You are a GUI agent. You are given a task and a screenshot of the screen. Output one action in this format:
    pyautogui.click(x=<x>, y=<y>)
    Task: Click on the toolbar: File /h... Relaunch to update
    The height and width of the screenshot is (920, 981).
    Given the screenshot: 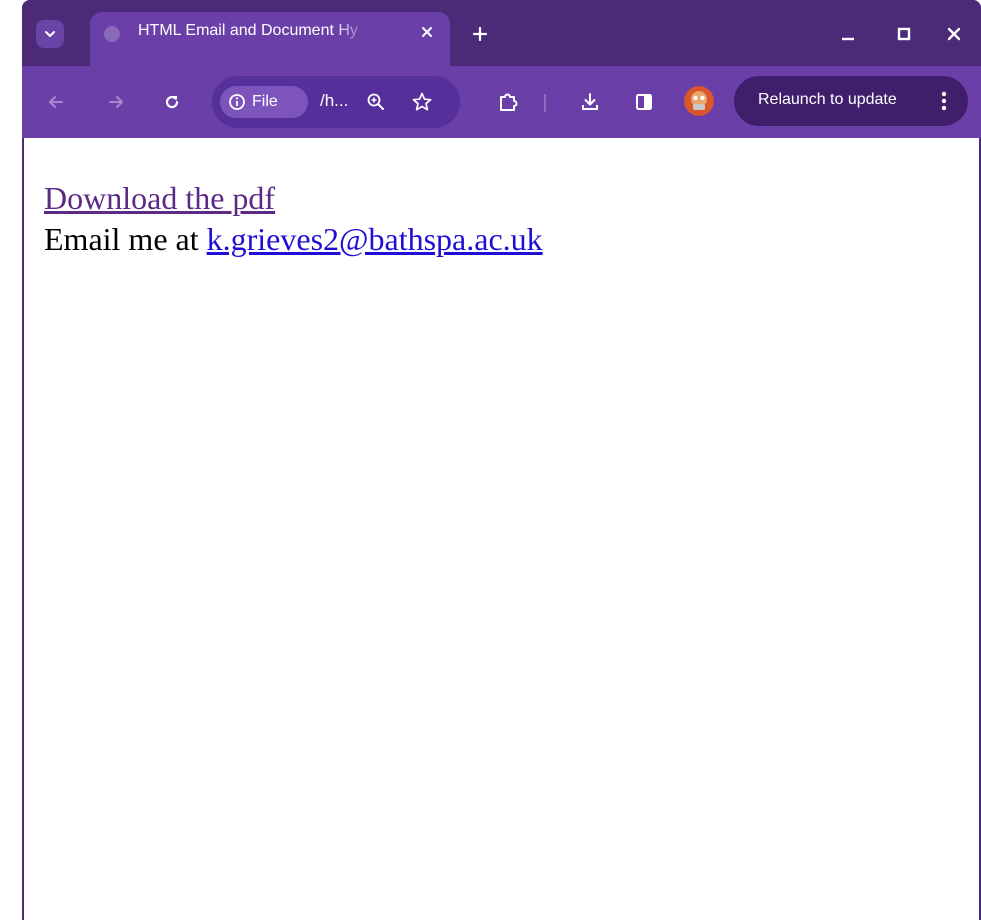 What is the action you would take?
    pyautogui.click(x=501, y=102)
    